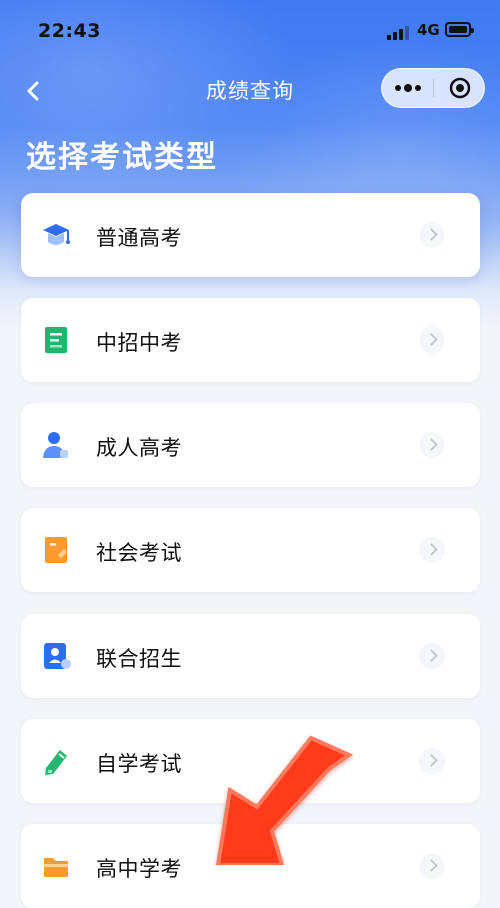 The height and width of the screenshot is (908, 500). Describe the element at coordinates (250, 235) in the screenshot. I see `exam-type-card-gaokao: 普通高考` at that location.